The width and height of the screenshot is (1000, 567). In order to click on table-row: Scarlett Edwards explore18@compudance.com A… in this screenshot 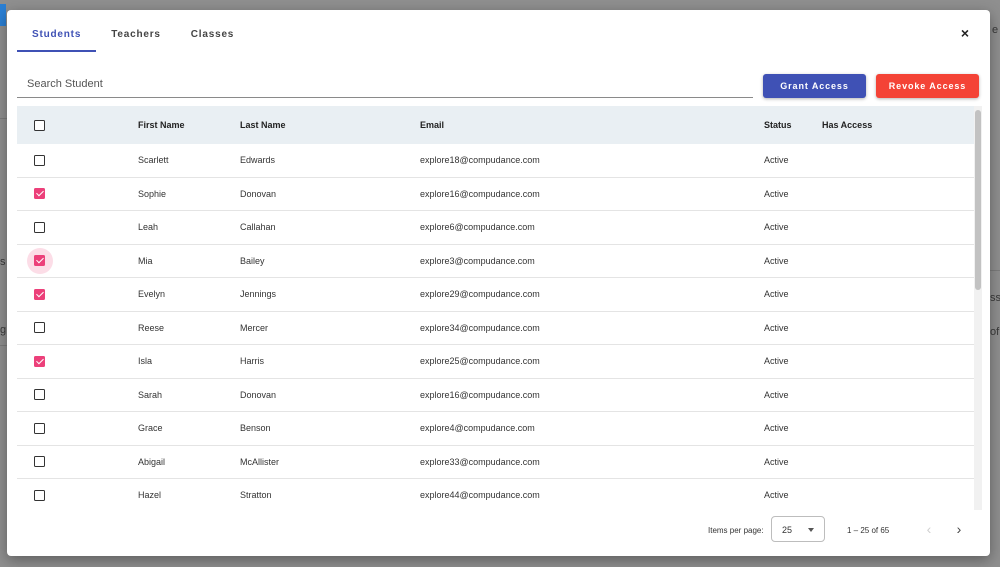, I will do `click(495, 161)`.